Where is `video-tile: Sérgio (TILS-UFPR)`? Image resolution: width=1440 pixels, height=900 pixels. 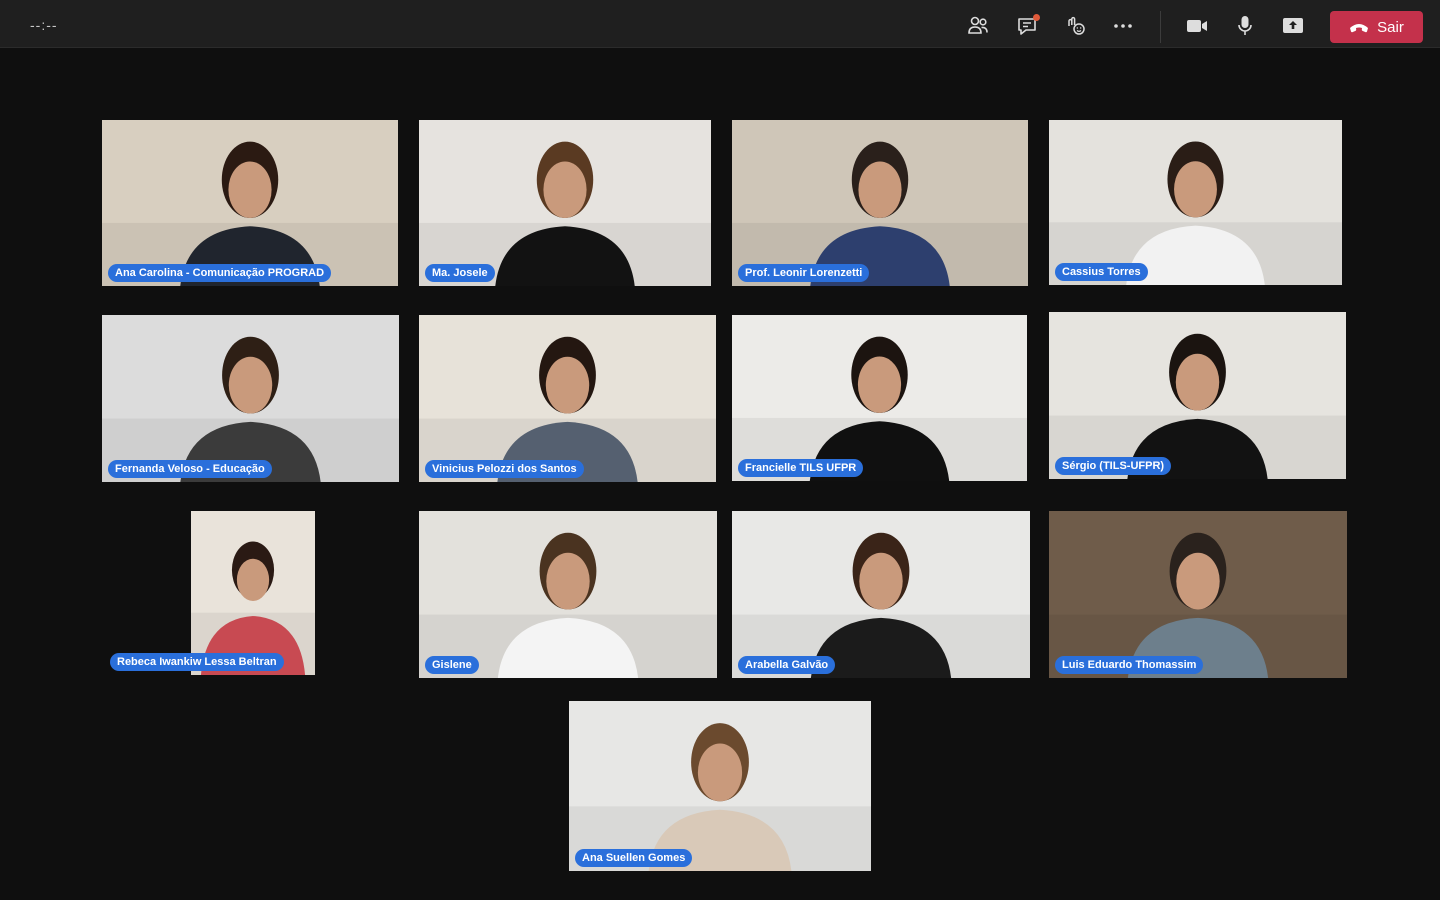 video-tile: Sérgio (TILS-UFPR) is located at coordinates (1197, 395).